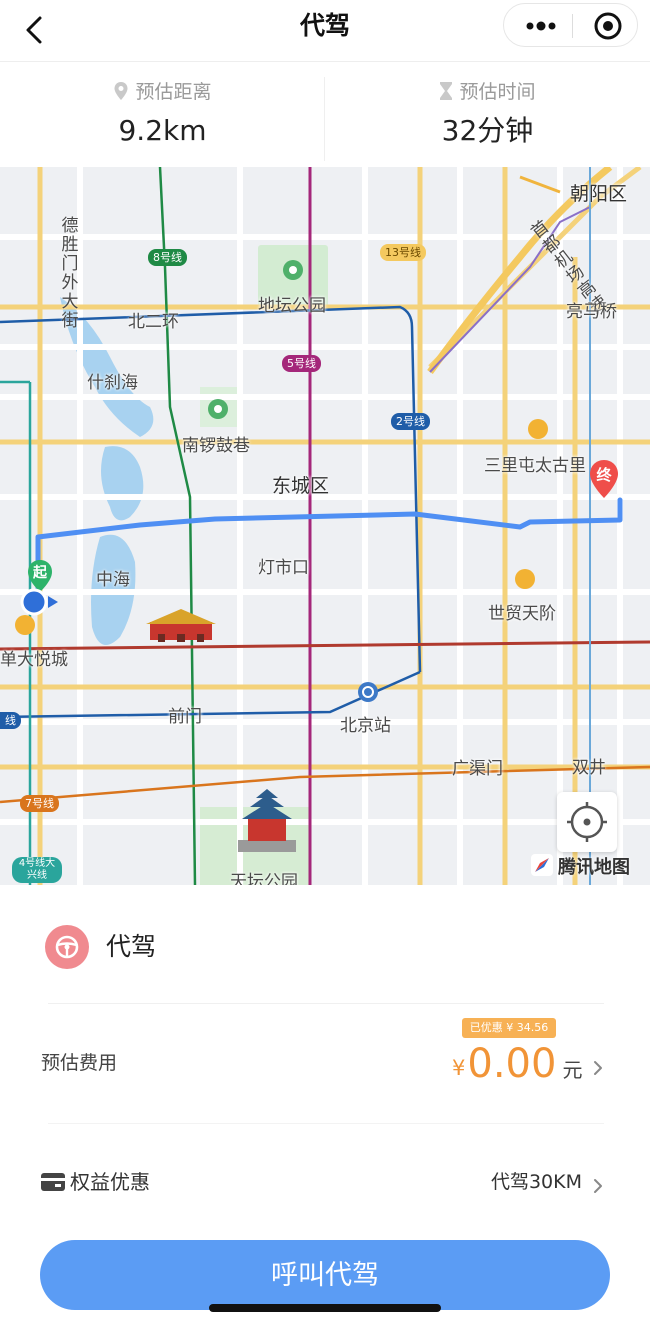  I want to click on time-value: 32分钟, so click(487, 130).